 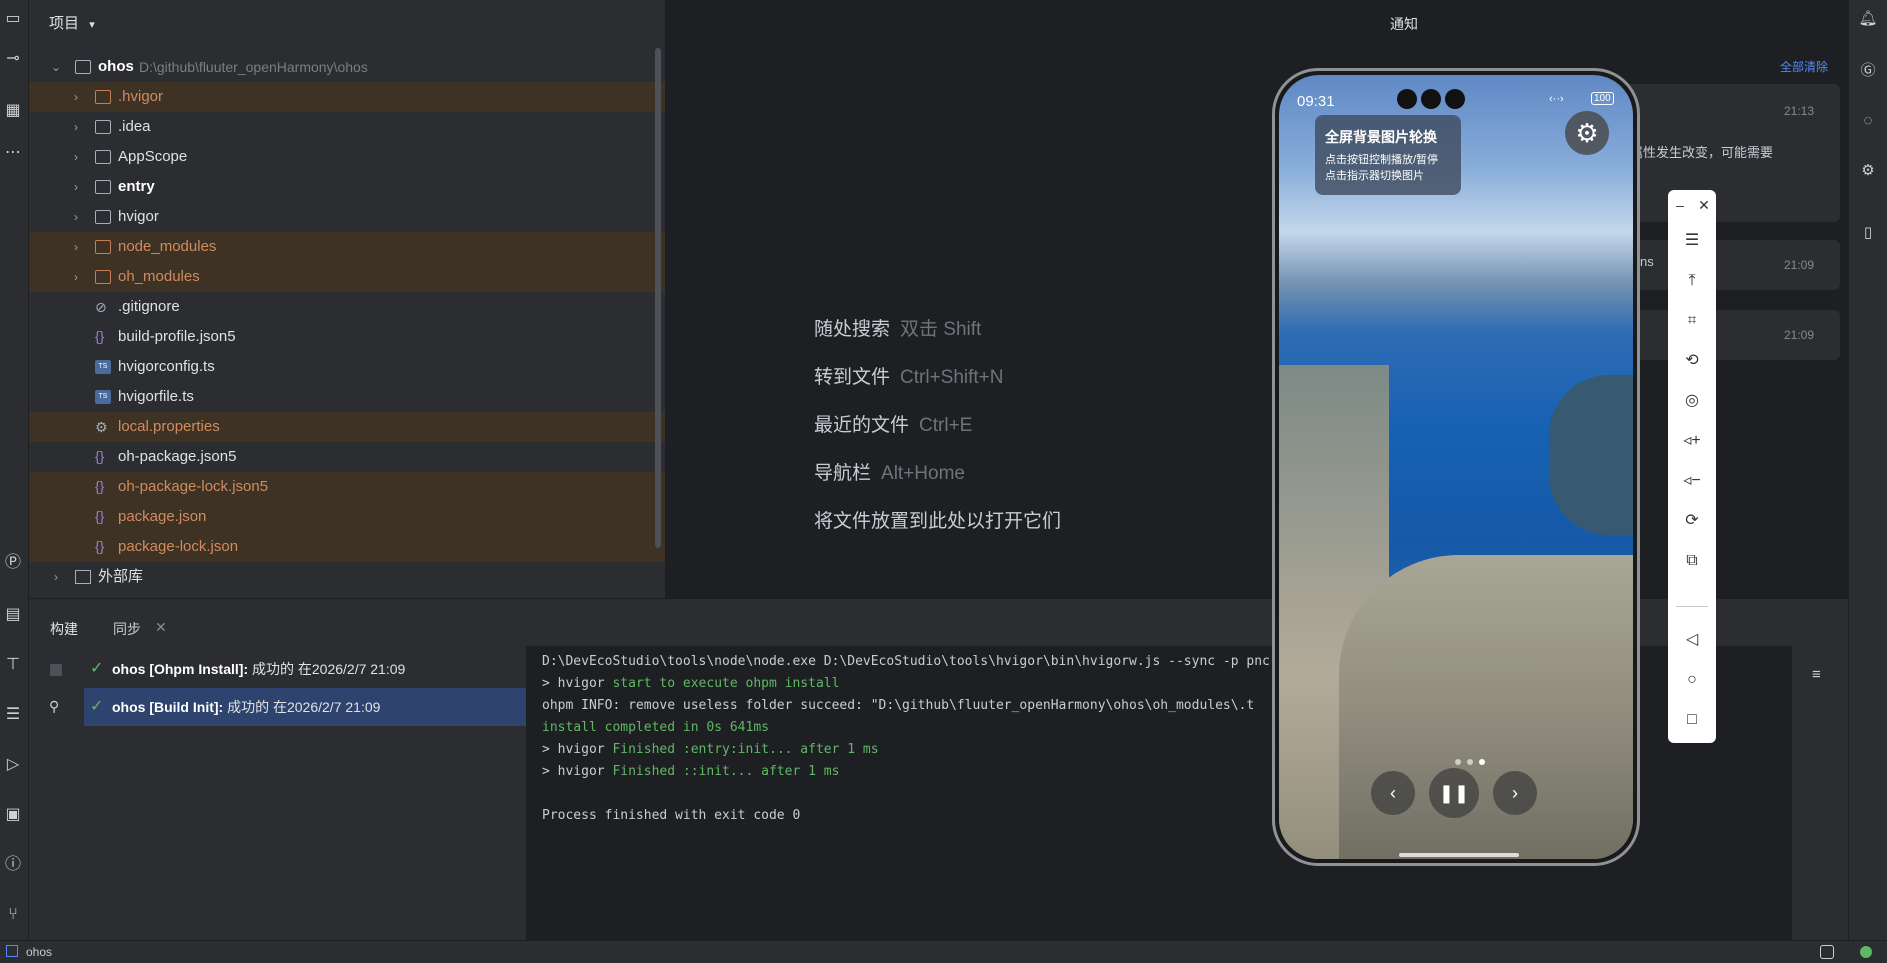 What do you see at coordinates (347, 247) in the screenshot?
I see `tree-item: › node_modules` at bounding box center [347, 247].